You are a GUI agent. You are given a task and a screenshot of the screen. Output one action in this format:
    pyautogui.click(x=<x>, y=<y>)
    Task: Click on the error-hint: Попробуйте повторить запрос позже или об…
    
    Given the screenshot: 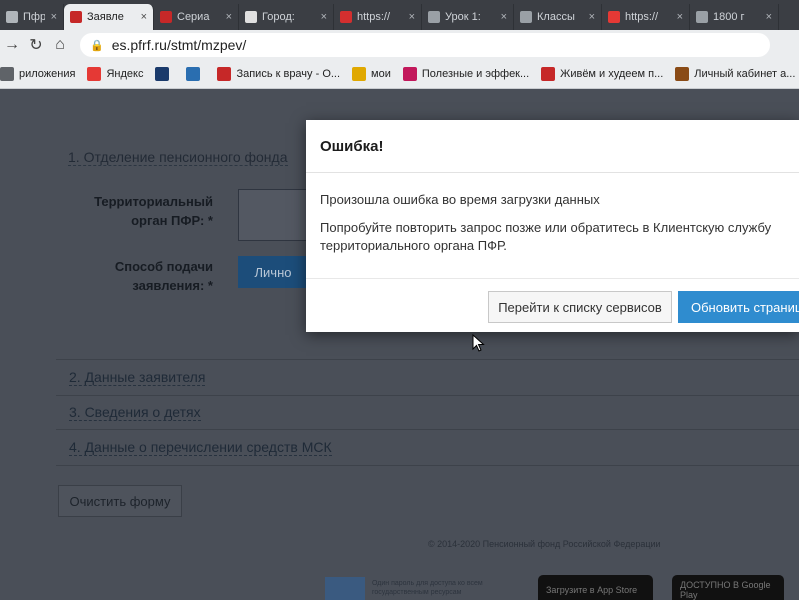 What is the action you would take?
    pyautogui.click(x=546, y=236)
    